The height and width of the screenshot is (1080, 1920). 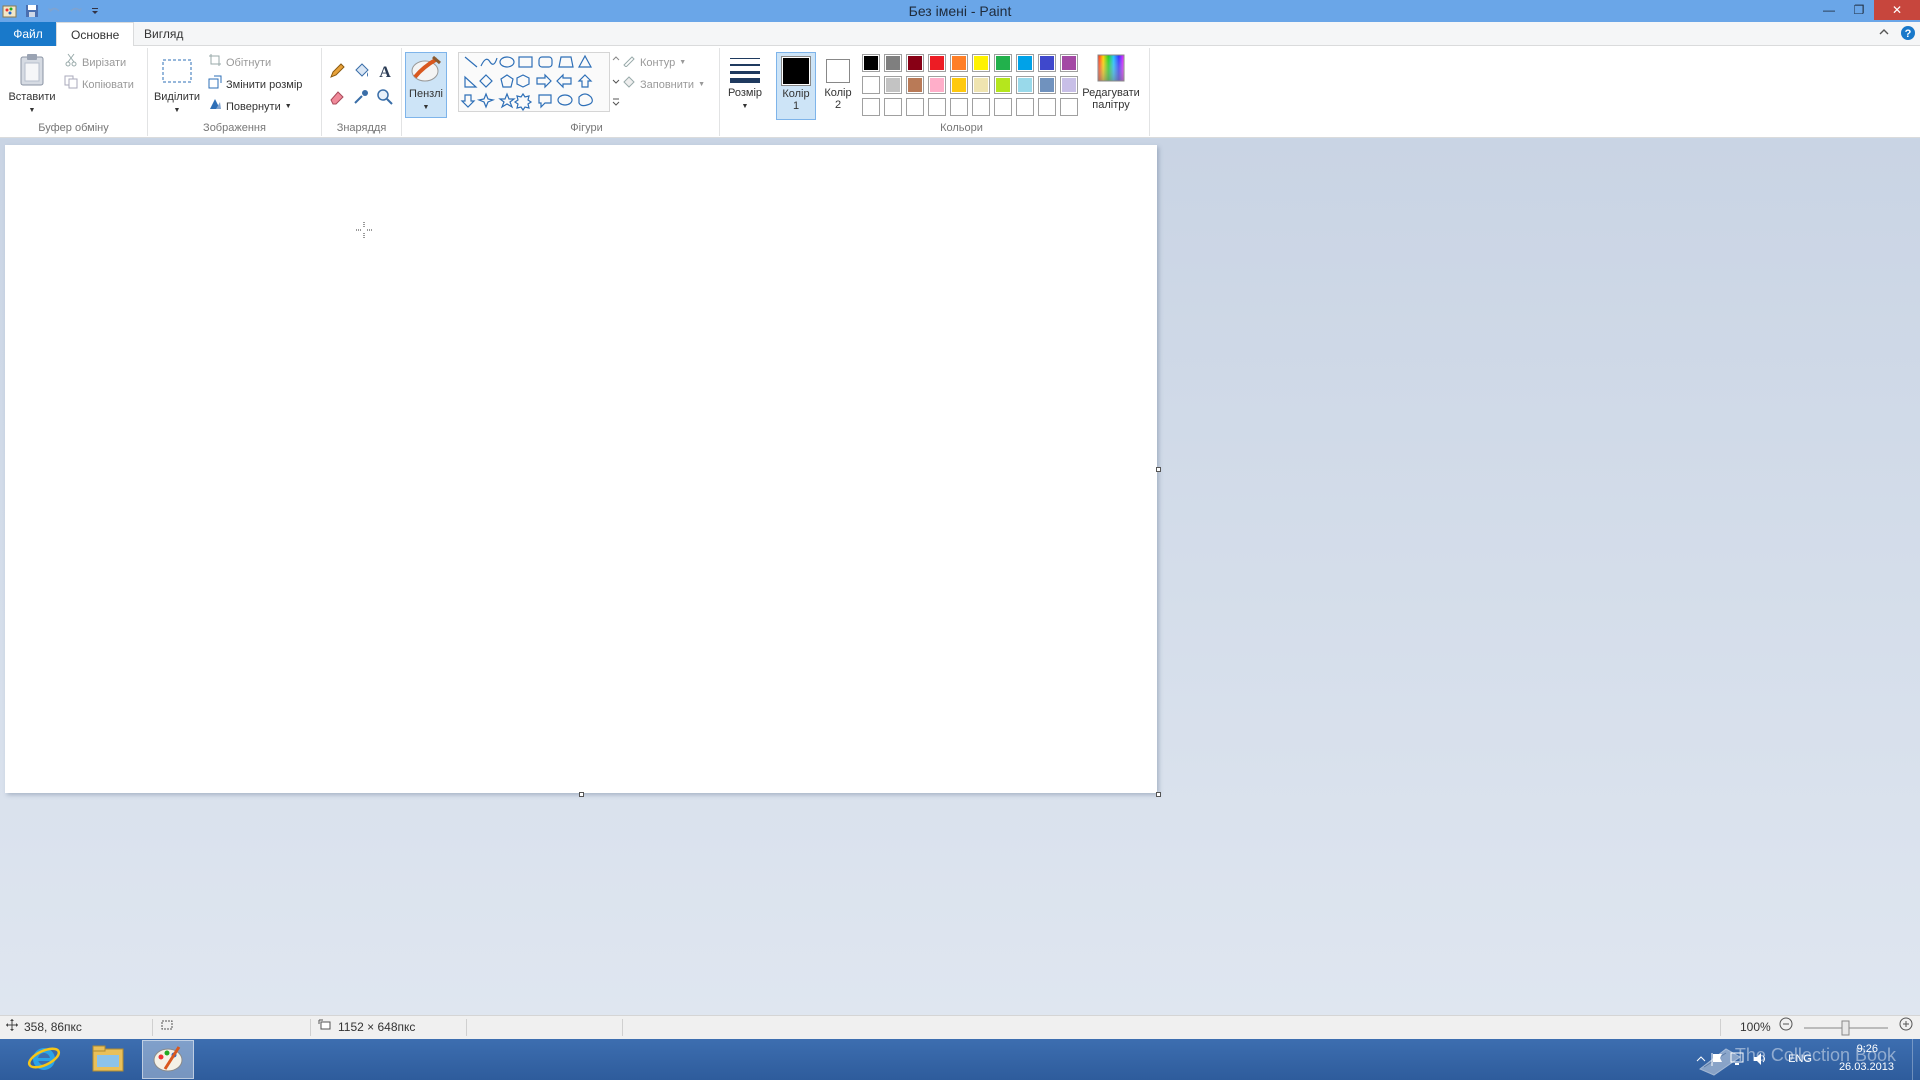 What do you see at coordinates (168, 1059) in the screenshot?
I see `taskbar-paint` at bounding box center [168, 1059].